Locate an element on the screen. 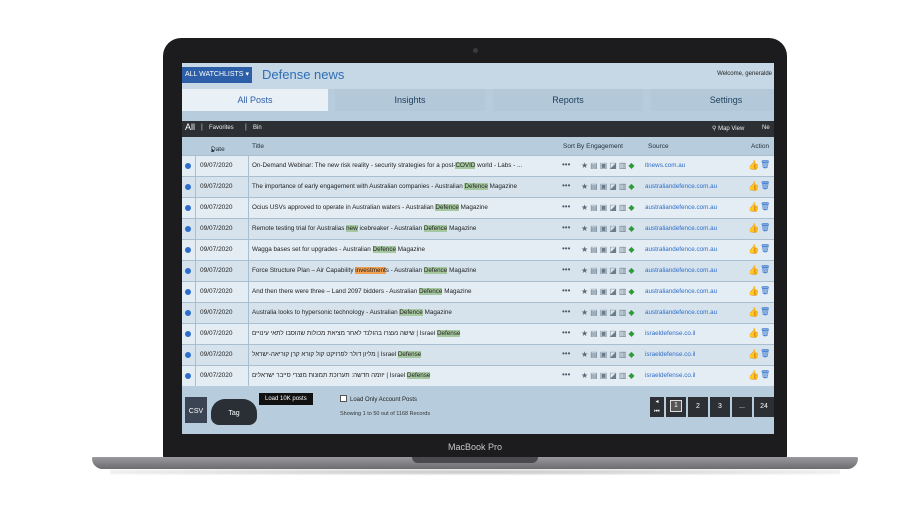  filter-bin: Bin is located at coordinates (257, 128).